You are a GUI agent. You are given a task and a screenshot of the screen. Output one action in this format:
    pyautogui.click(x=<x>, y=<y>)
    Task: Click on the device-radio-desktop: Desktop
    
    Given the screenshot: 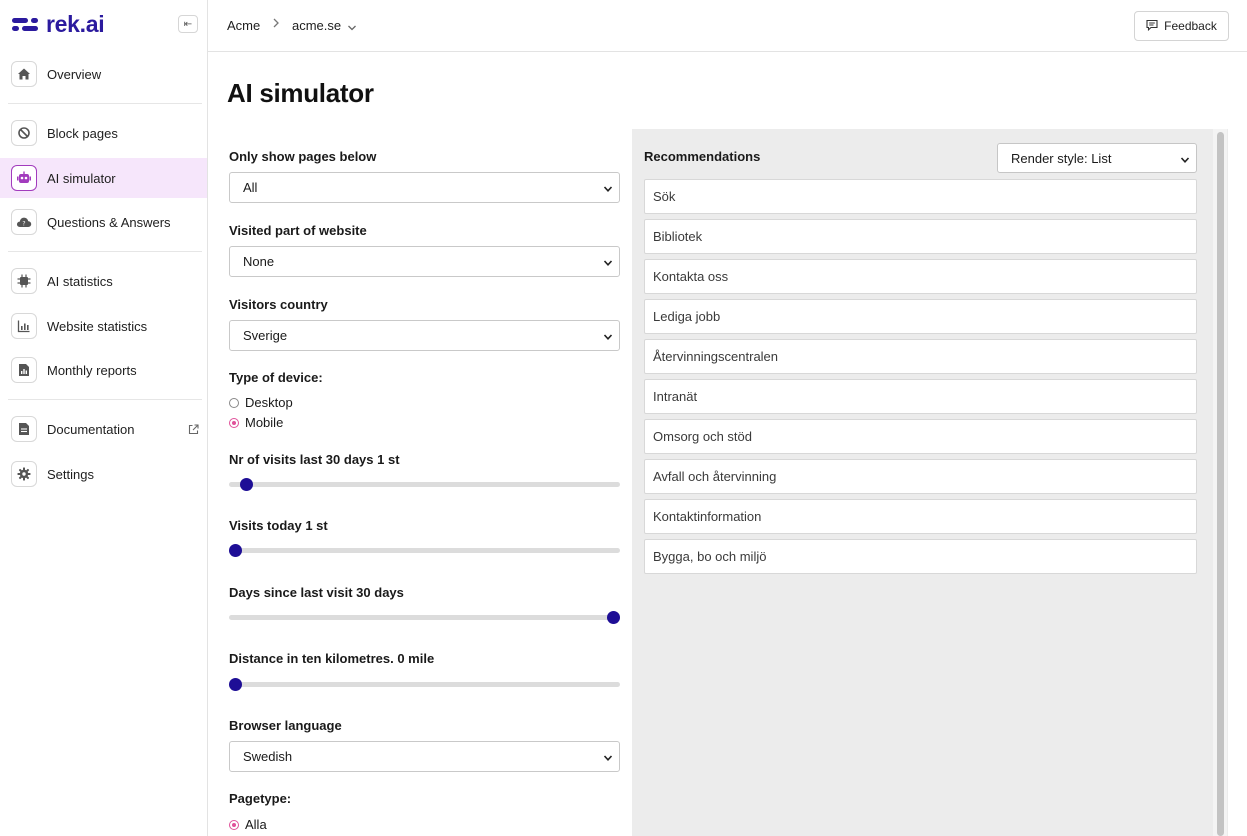 What is the action you would take?
    pyautogui.click(x=261, y=402)
    